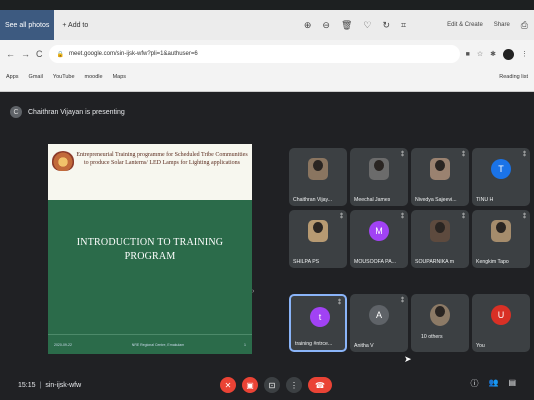 This screenshot has height=400, width=534. What do you see at coordinates (367, 25) in the screenshot?
I see `favorite-icon: ♡` at bounding box center [367, 25].